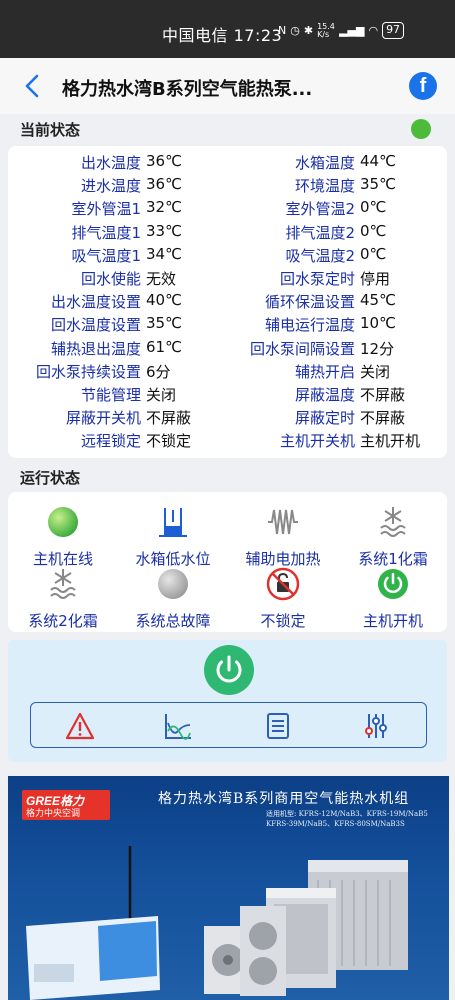 This screenshot has width=455, height=1000. I want to click on alarm-warning-icon, so click(80, 726).